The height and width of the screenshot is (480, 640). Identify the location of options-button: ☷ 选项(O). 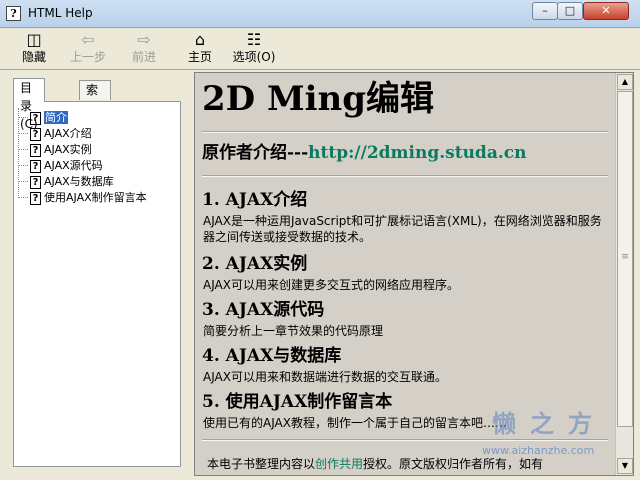
(254, 49).